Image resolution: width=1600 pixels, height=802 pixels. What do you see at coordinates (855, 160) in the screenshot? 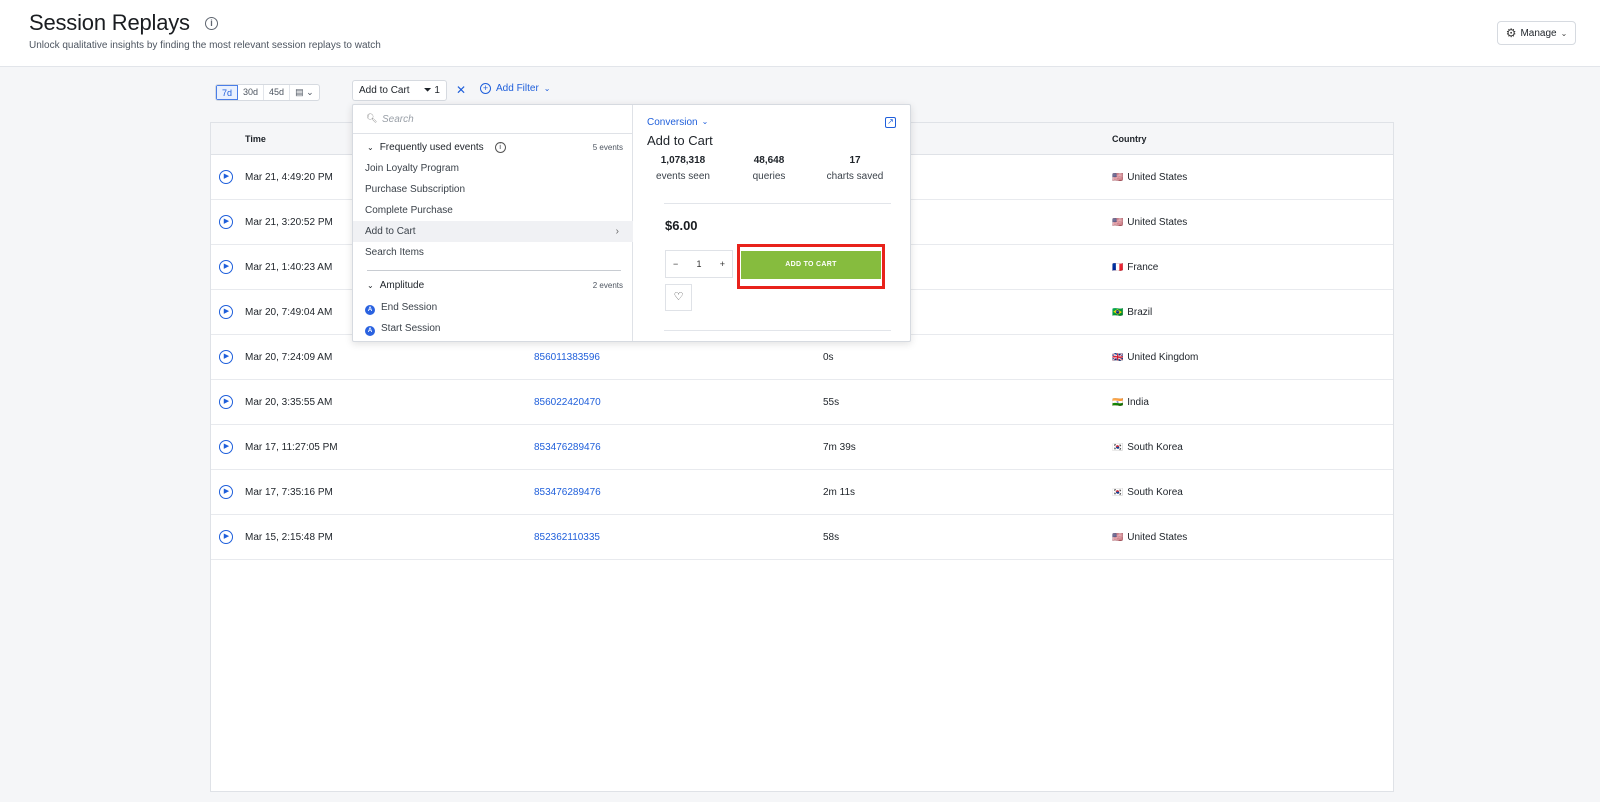
I see `stat-value: 17` at bounding box center [855, 160].